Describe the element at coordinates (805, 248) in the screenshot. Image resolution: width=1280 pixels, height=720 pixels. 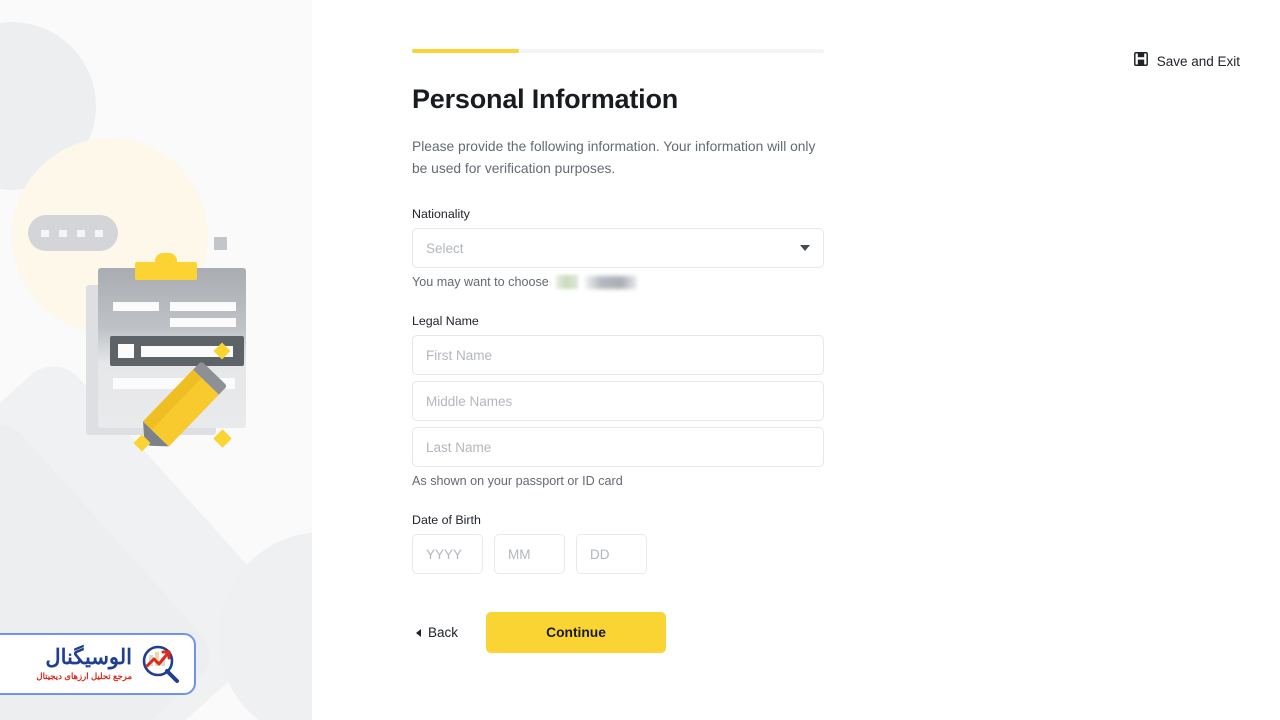
I see `chevron-down-icon` at that location.